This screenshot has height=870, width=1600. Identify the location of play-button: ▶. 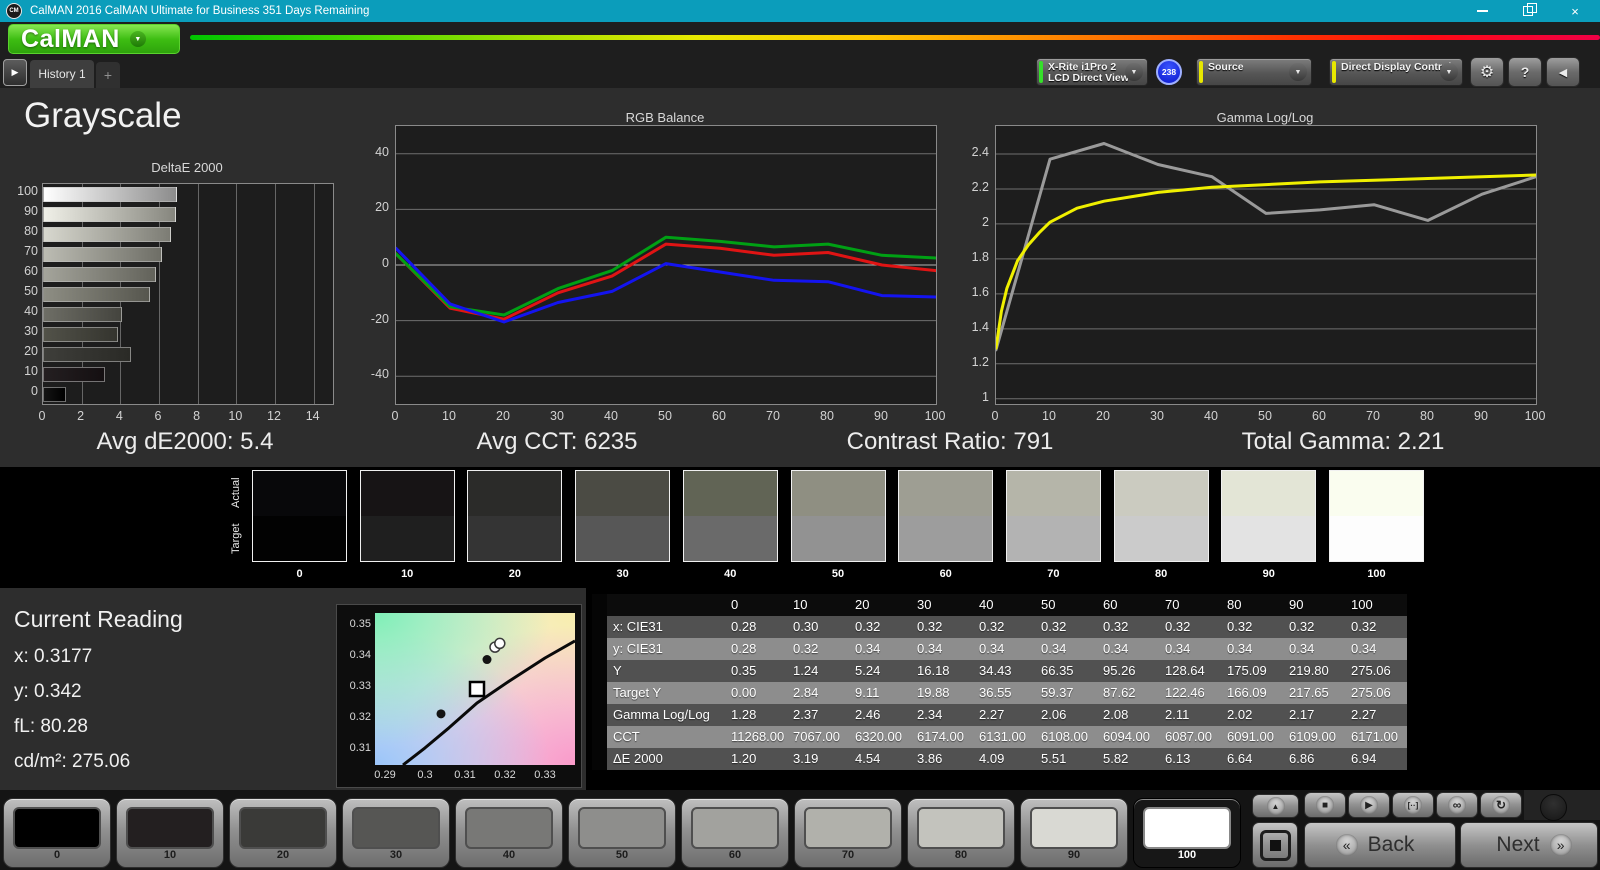
(1369, 805).